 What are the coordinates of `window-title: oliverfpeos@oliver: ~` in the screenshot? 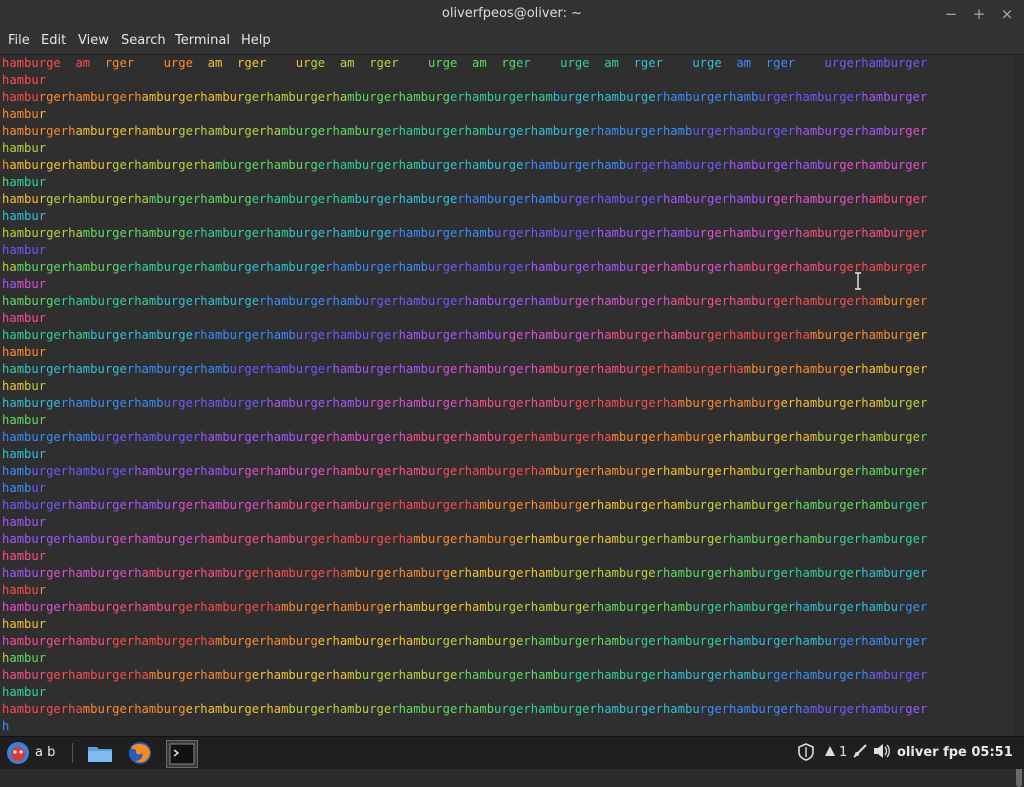 It's located at (512, 13).